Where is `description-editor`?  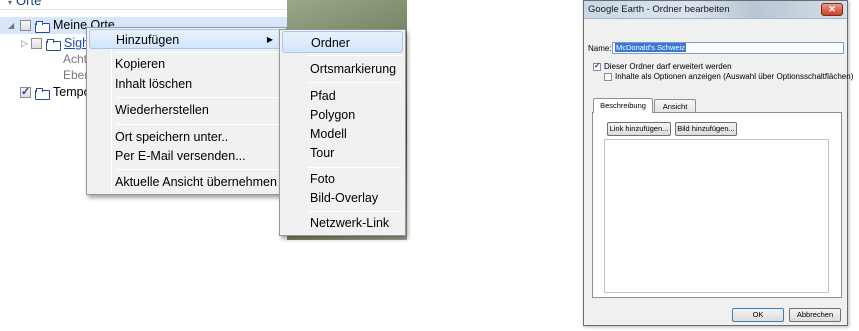
description-editor is located at coordinates (716, 216).